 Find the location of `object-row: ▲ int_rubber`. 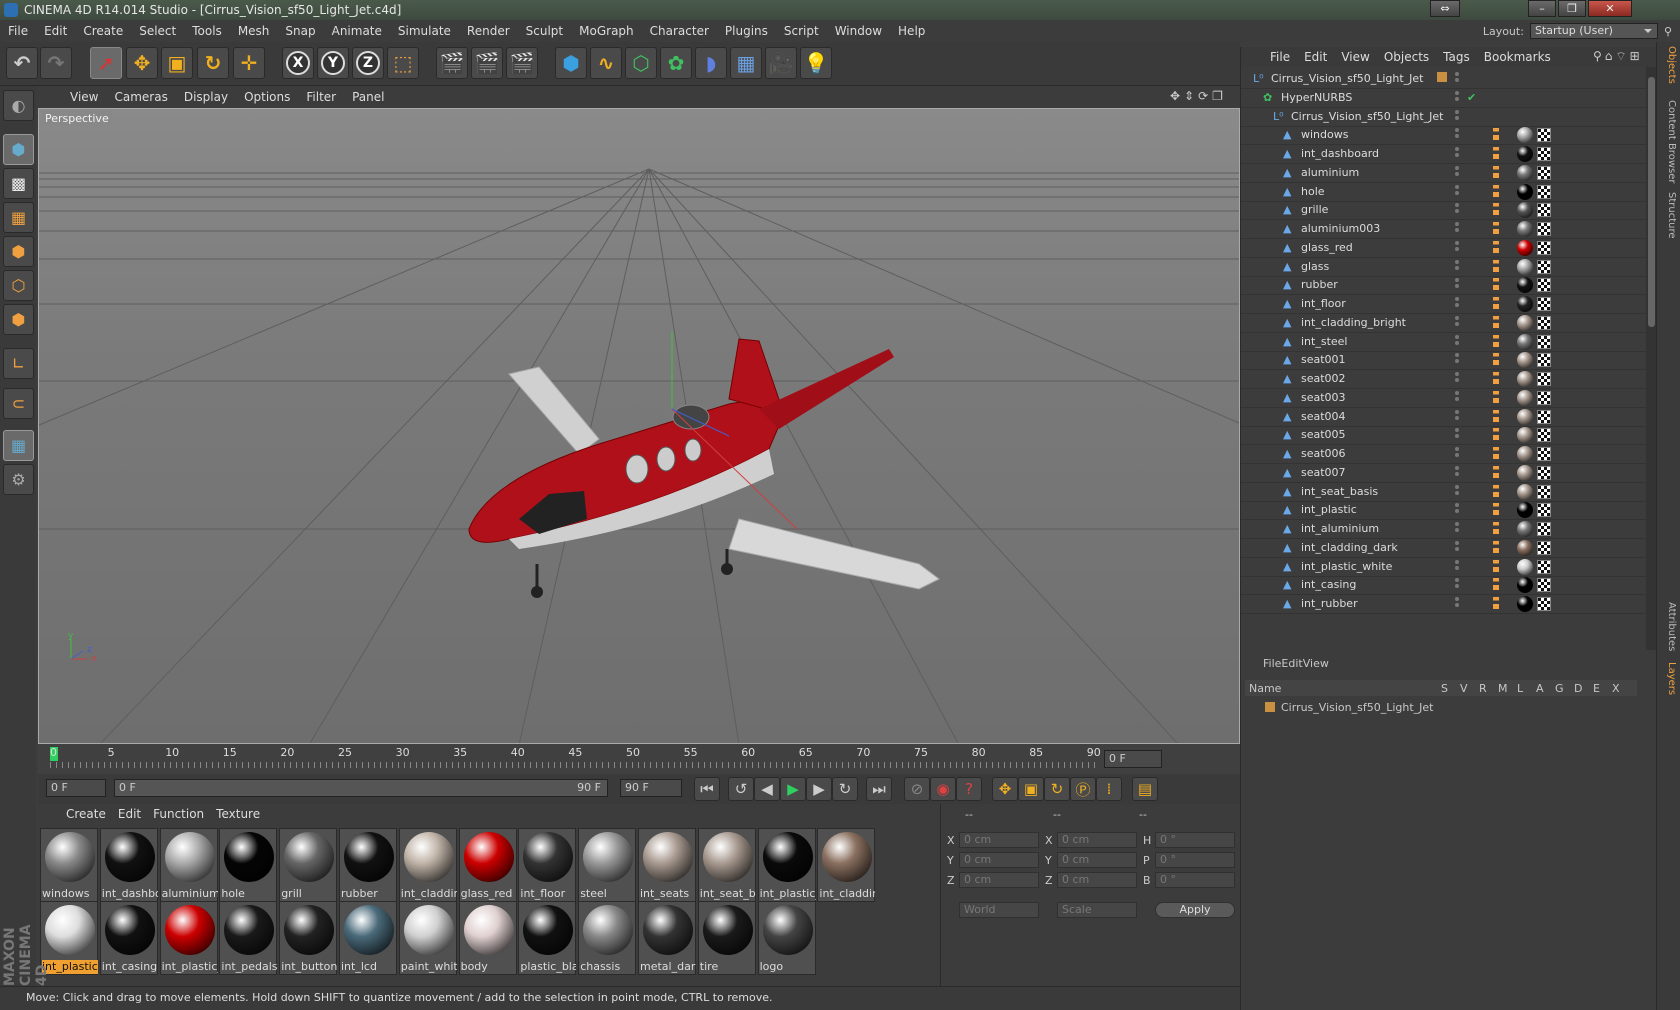

object-row: ▲ int_rubber is located at coordinates (1443, 604).